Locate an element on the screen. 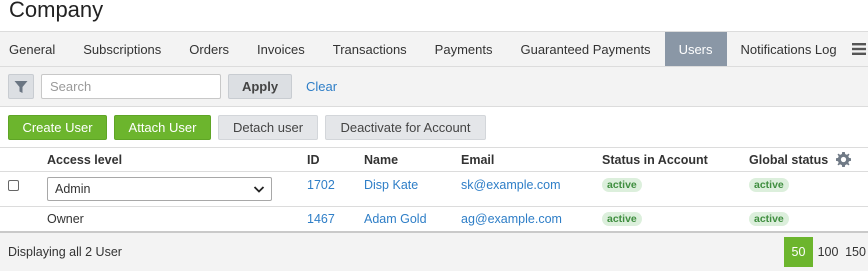 This screenshot has width=868, height=271. column-header-global-status: Global status is located at coordinates (788, 160).